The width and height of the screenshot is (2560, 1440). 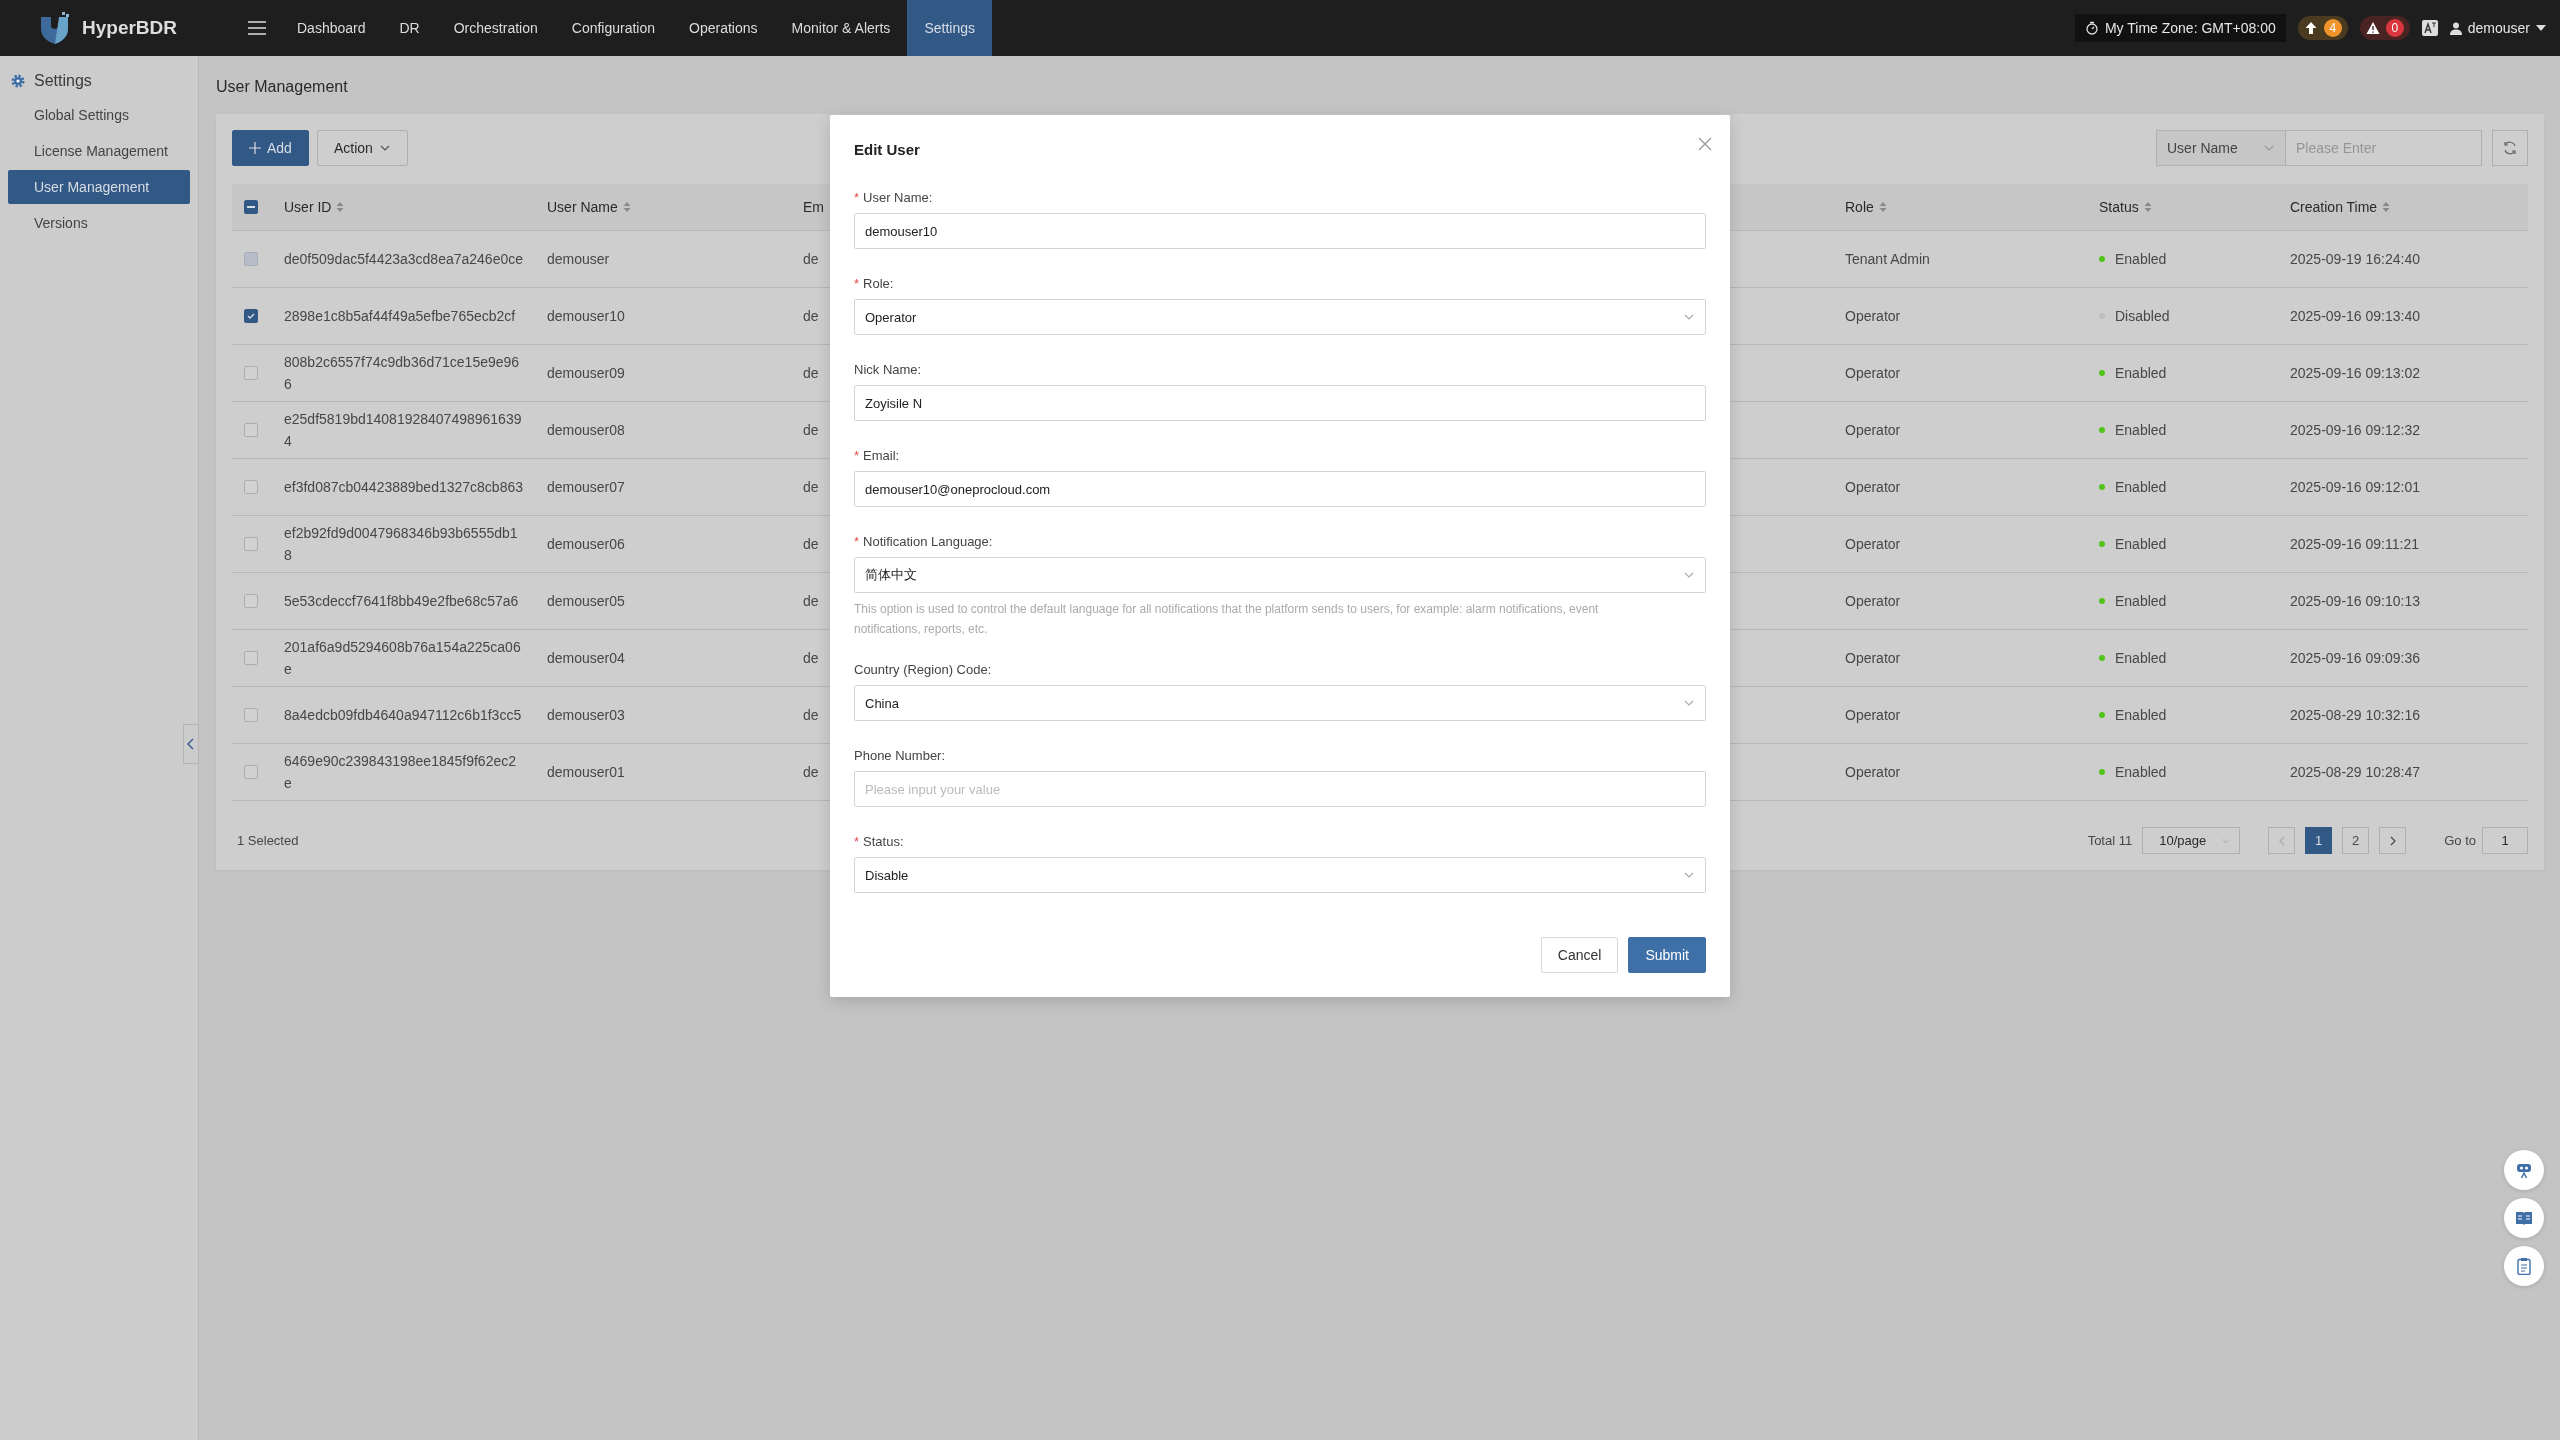 What do you see at coordinates (282, 87) in the screenshot?
I see `page-title: User Management` at bounding box center [282, 87].